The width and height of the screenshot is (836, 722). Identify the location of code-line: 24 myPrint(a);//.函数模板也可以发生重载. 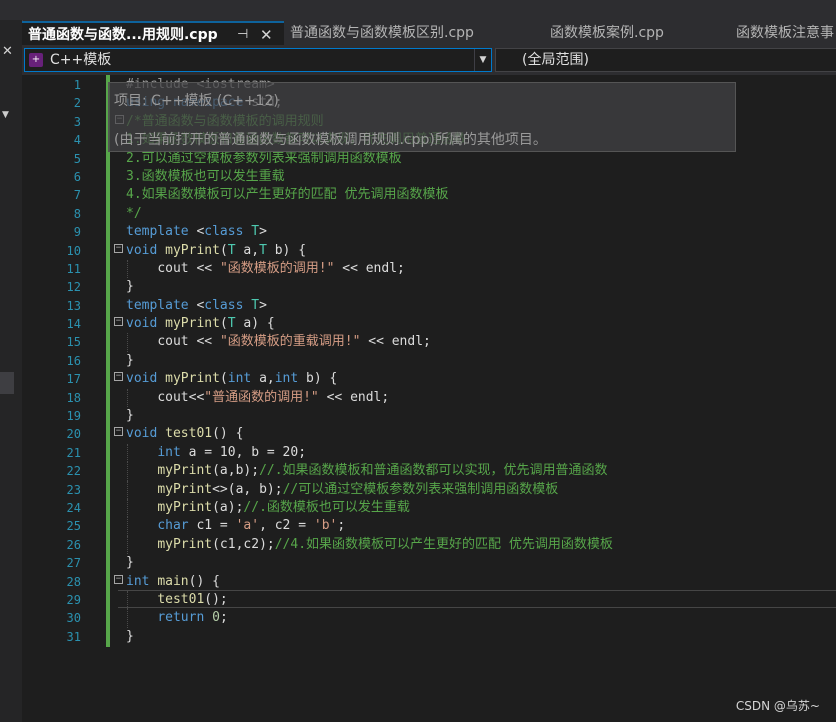
(429, 508).